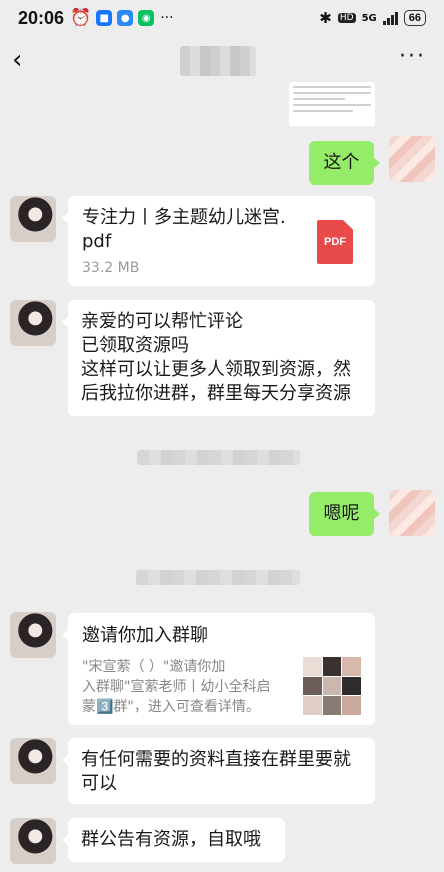 The height and width of the screenshot is (872, 444). I want to click on message-line: 已领取资源吗, so click(135, 345).